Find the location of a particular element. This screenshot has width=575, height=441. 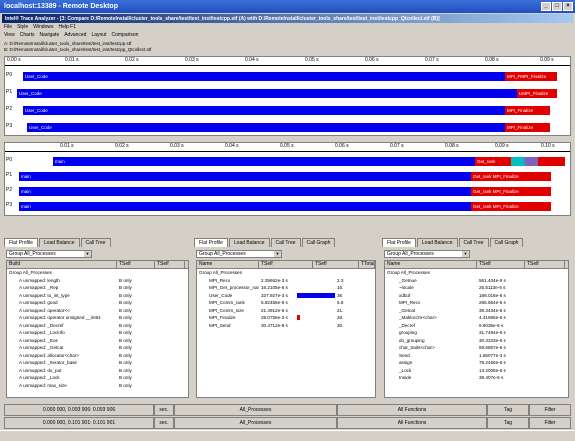

mpi-calls-bar: Get_rank is located at coordinates (520, 161).